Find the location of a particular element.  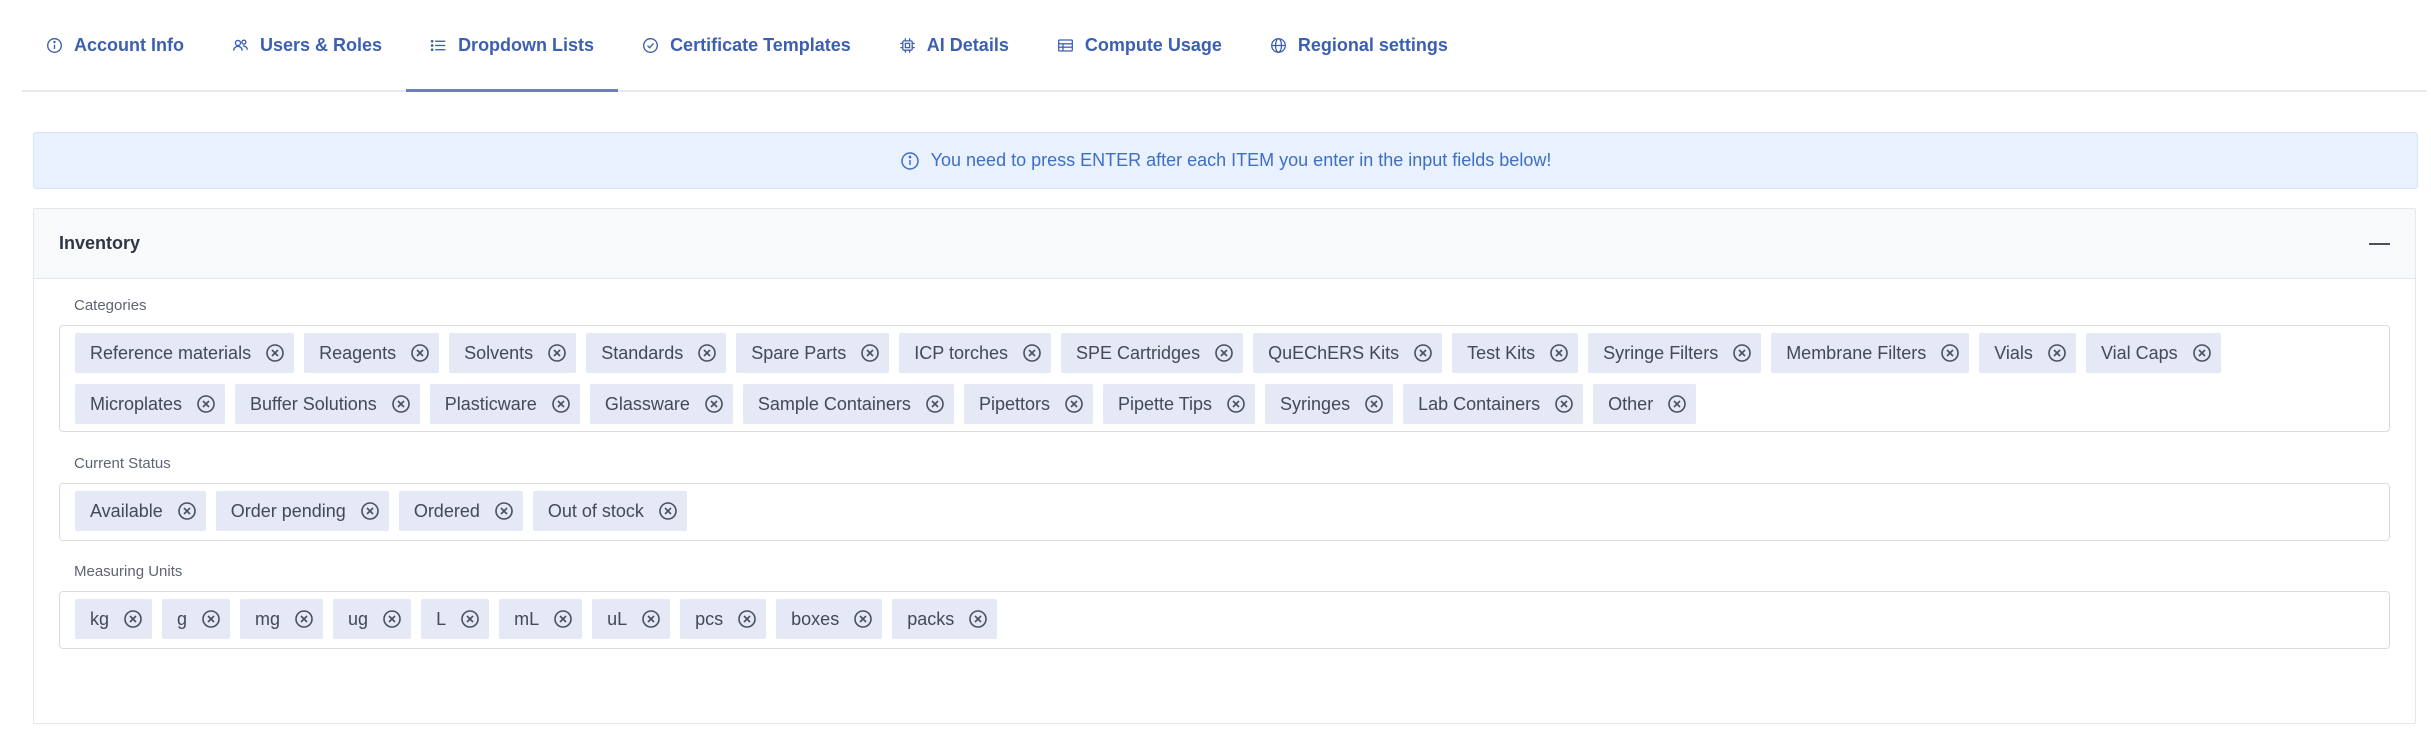

tab-label: Certificate Templates is located at coordinates (760, 44).